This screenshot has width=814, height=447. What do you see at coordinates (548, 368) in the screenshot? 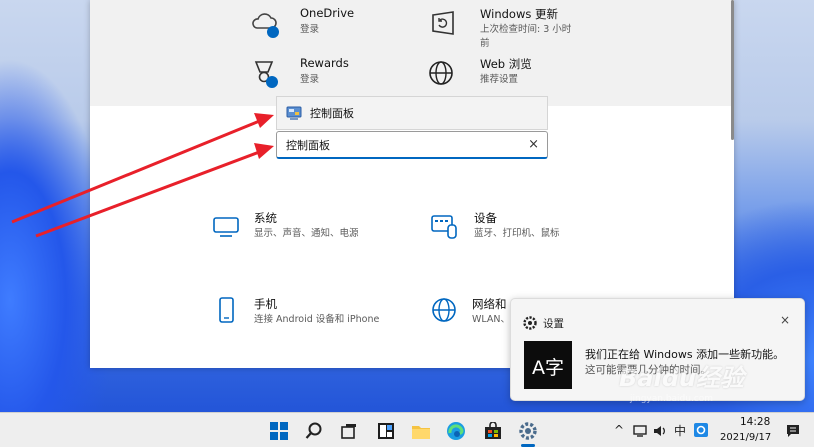
I see `language-feature-logo-text: A字` at bounding box center [548, 368].